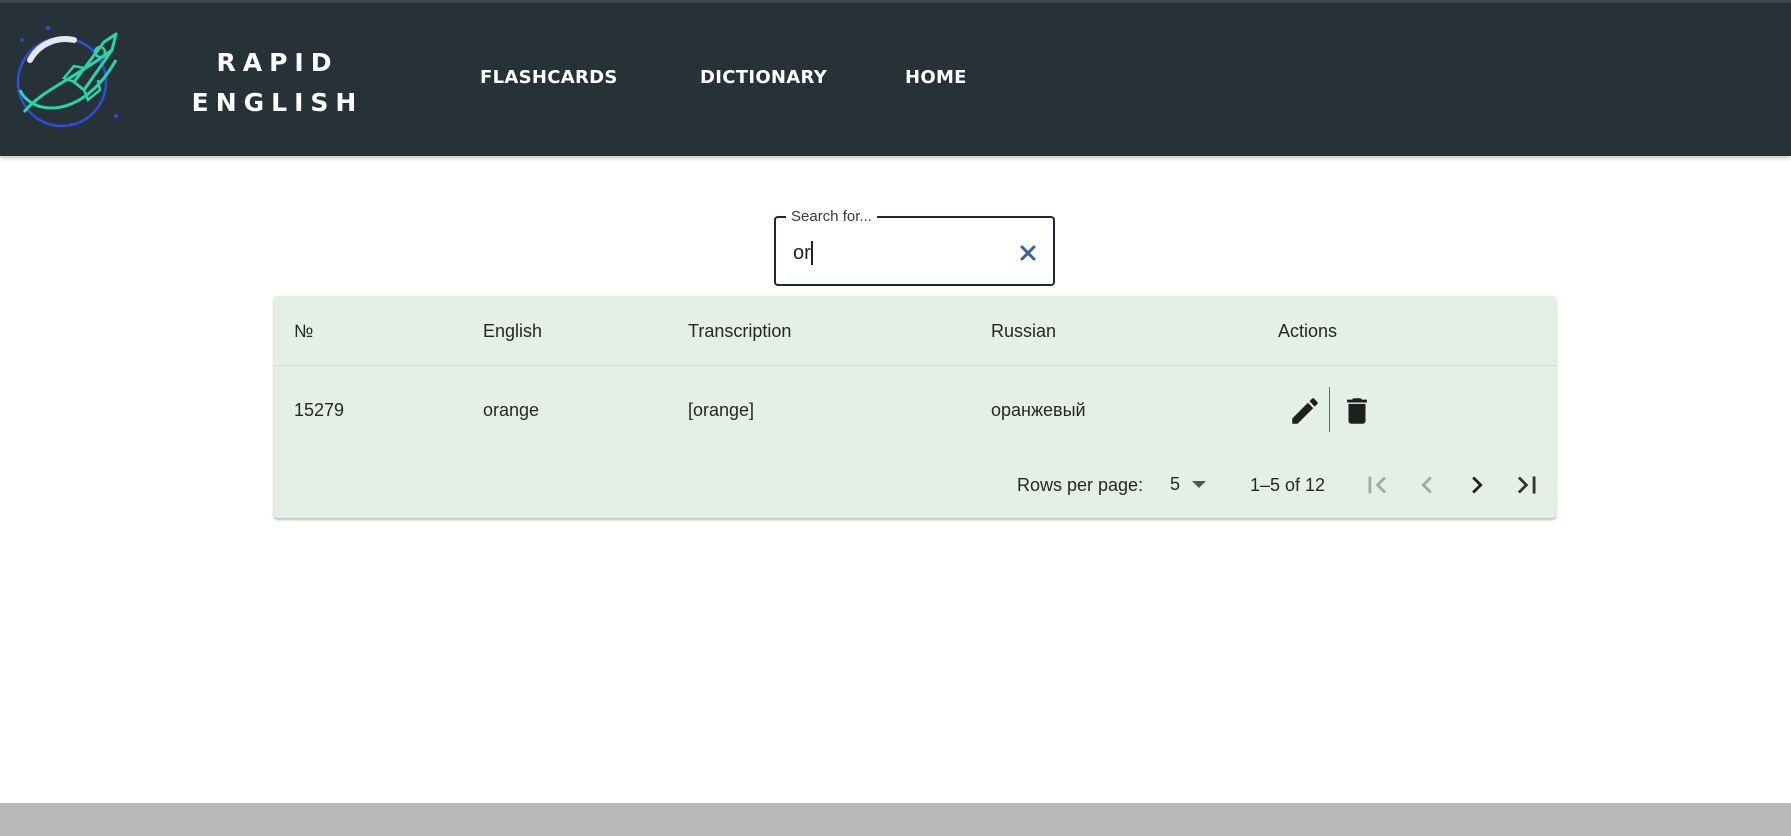  I want to click on cell-number: 15279, so click(319, 410).